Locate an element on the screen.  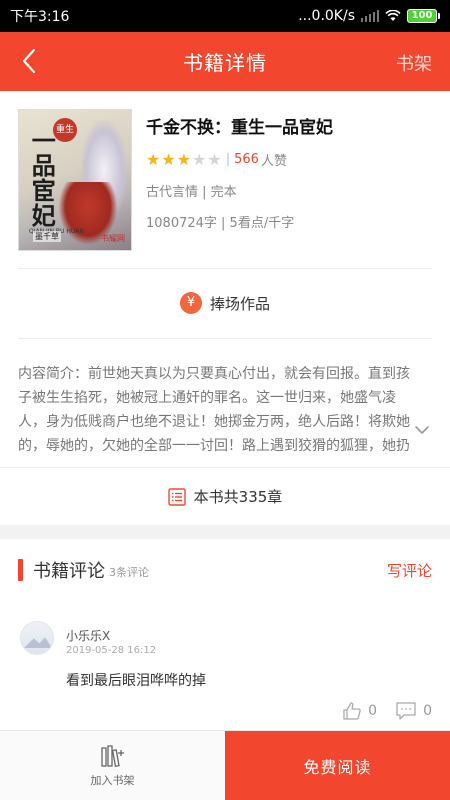
add-bookshelf-icon is located at coordinates (112, 756).